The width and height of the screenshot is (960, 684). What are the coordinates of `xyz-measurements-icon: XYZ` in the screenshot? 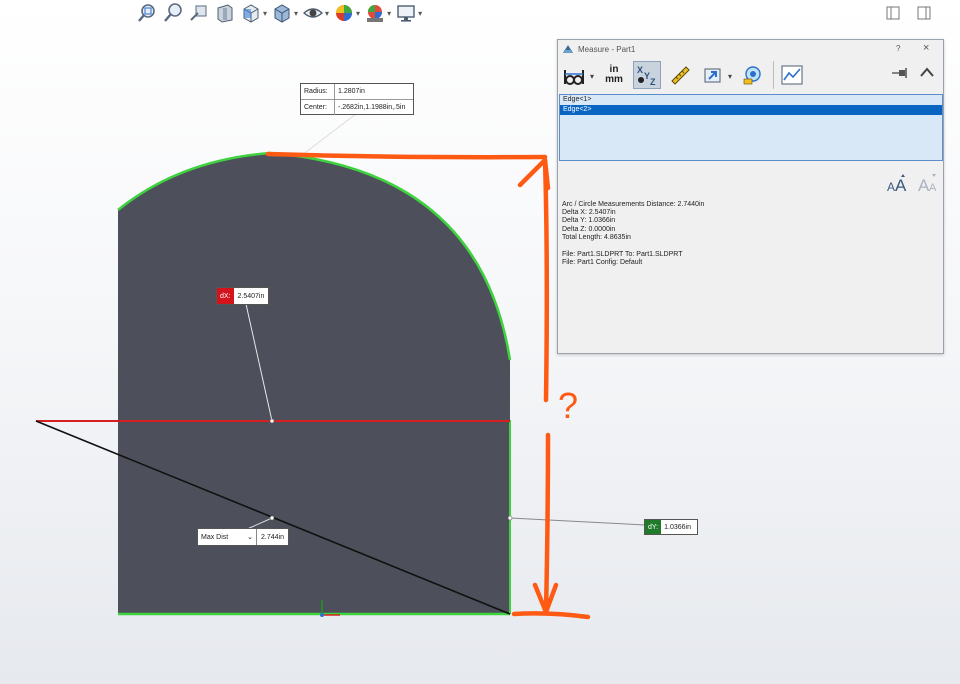 It's located at (646, 75).